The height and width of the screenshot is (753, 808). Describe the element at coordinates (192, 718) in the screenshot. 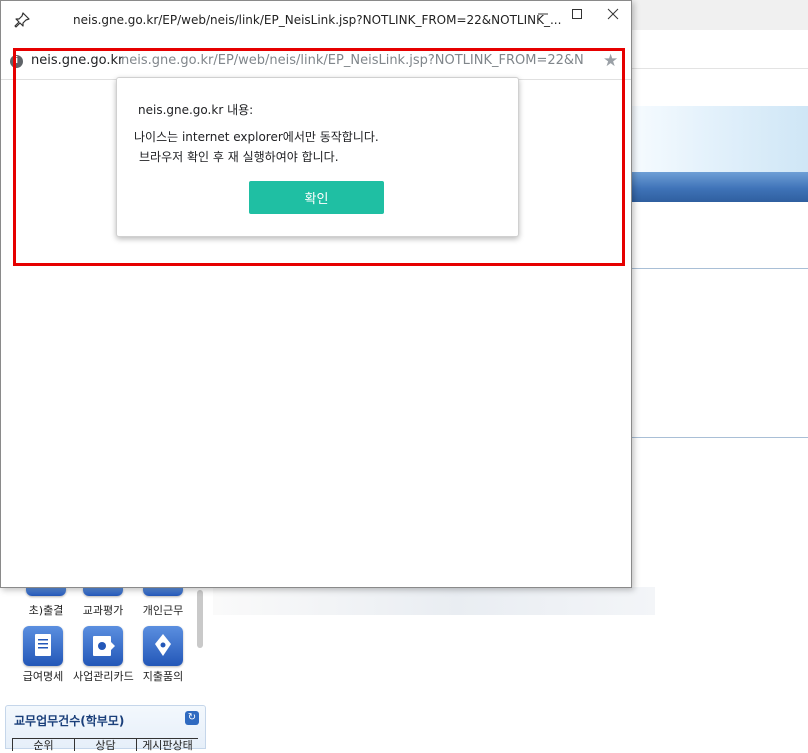

I see `refresh-icon: ↻` at that location.